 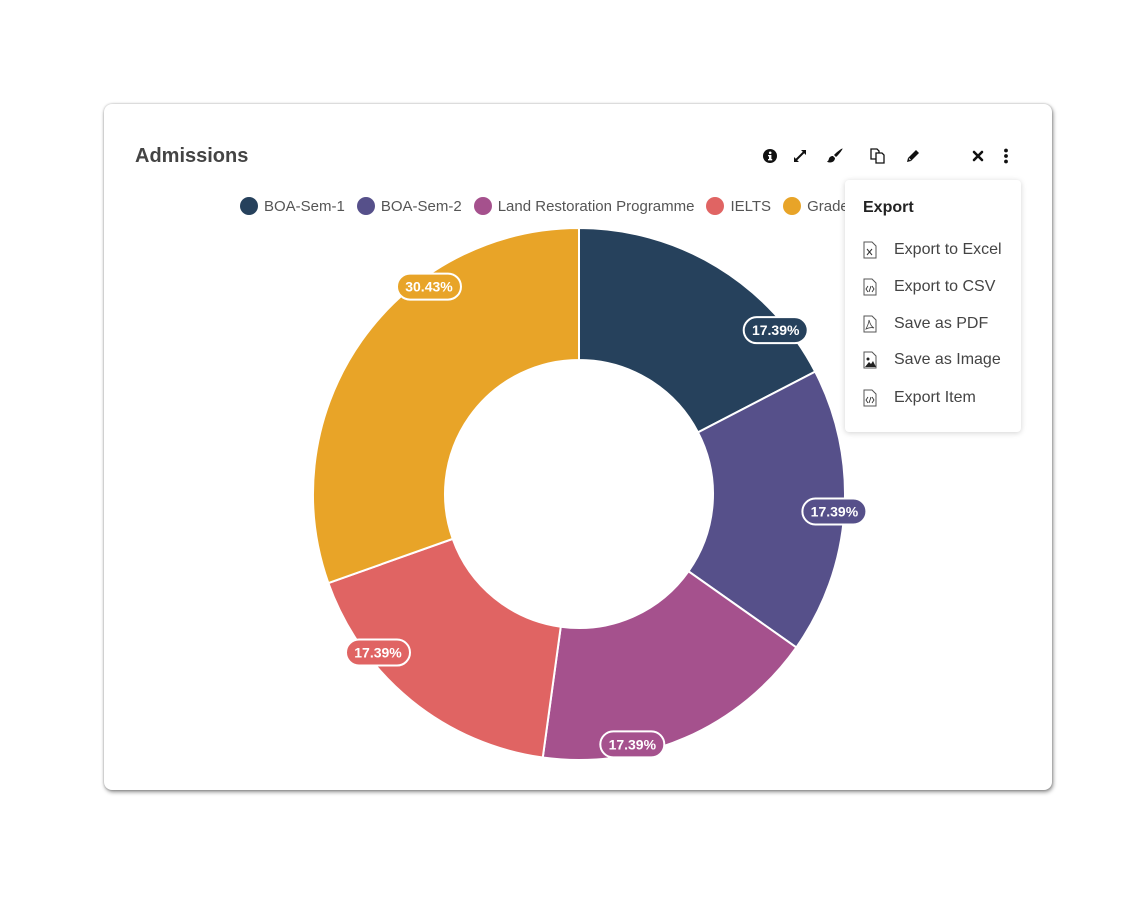 What do you see at coordinates (888, 207) in the screenshot?
I see `export-menu-title: Export` at bounding box center [888, 207].